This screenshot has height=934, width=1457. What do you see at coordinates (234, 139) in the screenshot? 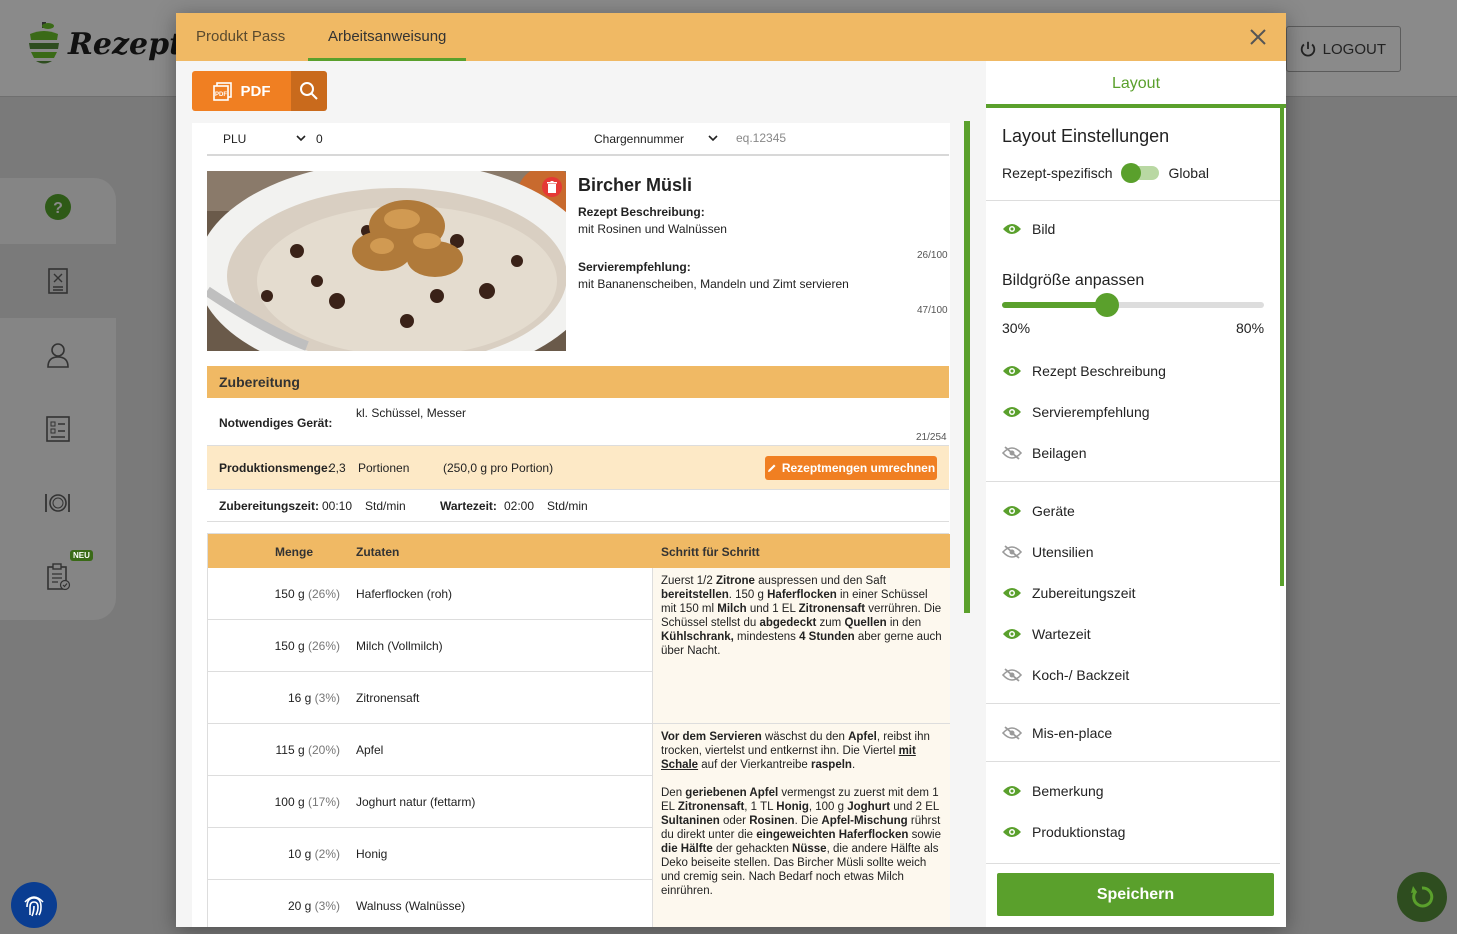
I see `plu-select: PLU` at bounding box center [234, 139].